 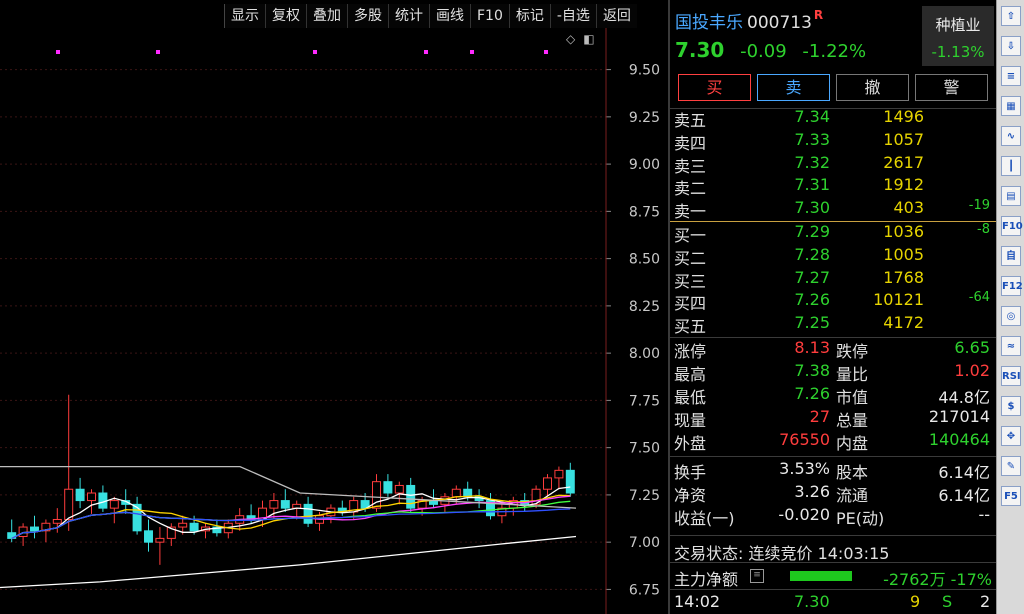 I want to click on bid-label: 买四, so click(x=690, y=304).